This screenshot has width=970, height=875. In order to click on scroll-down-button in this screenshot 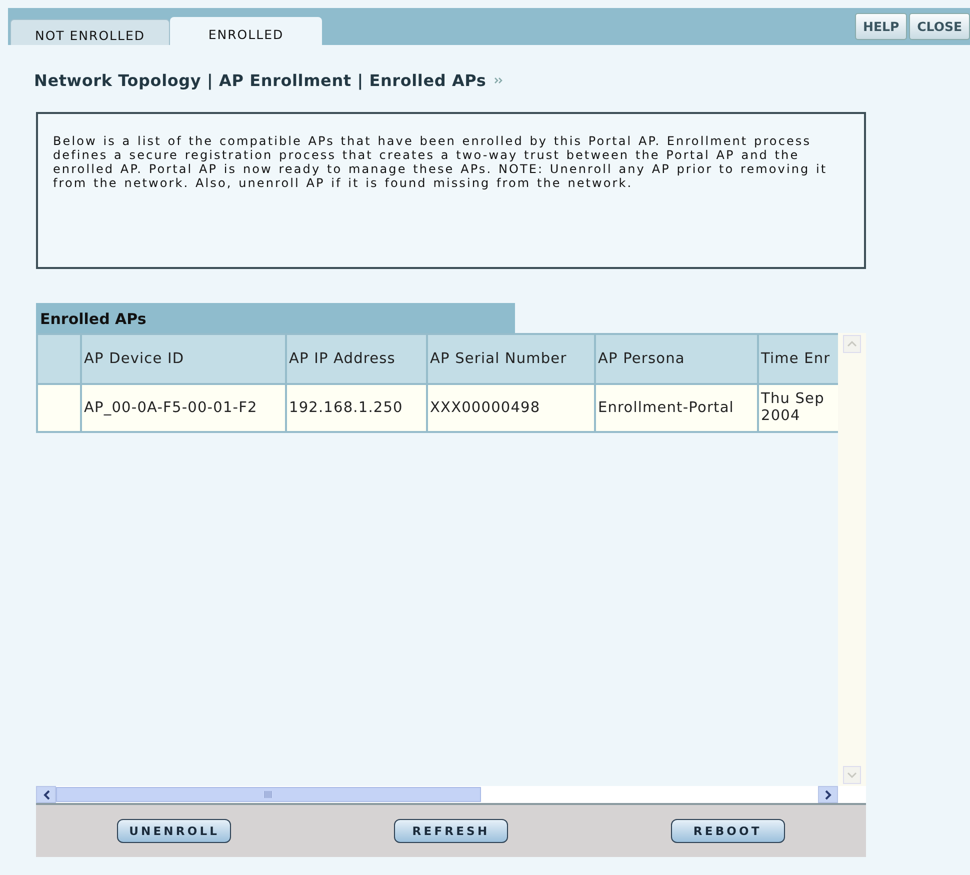, I will do `click(852, 775)`.